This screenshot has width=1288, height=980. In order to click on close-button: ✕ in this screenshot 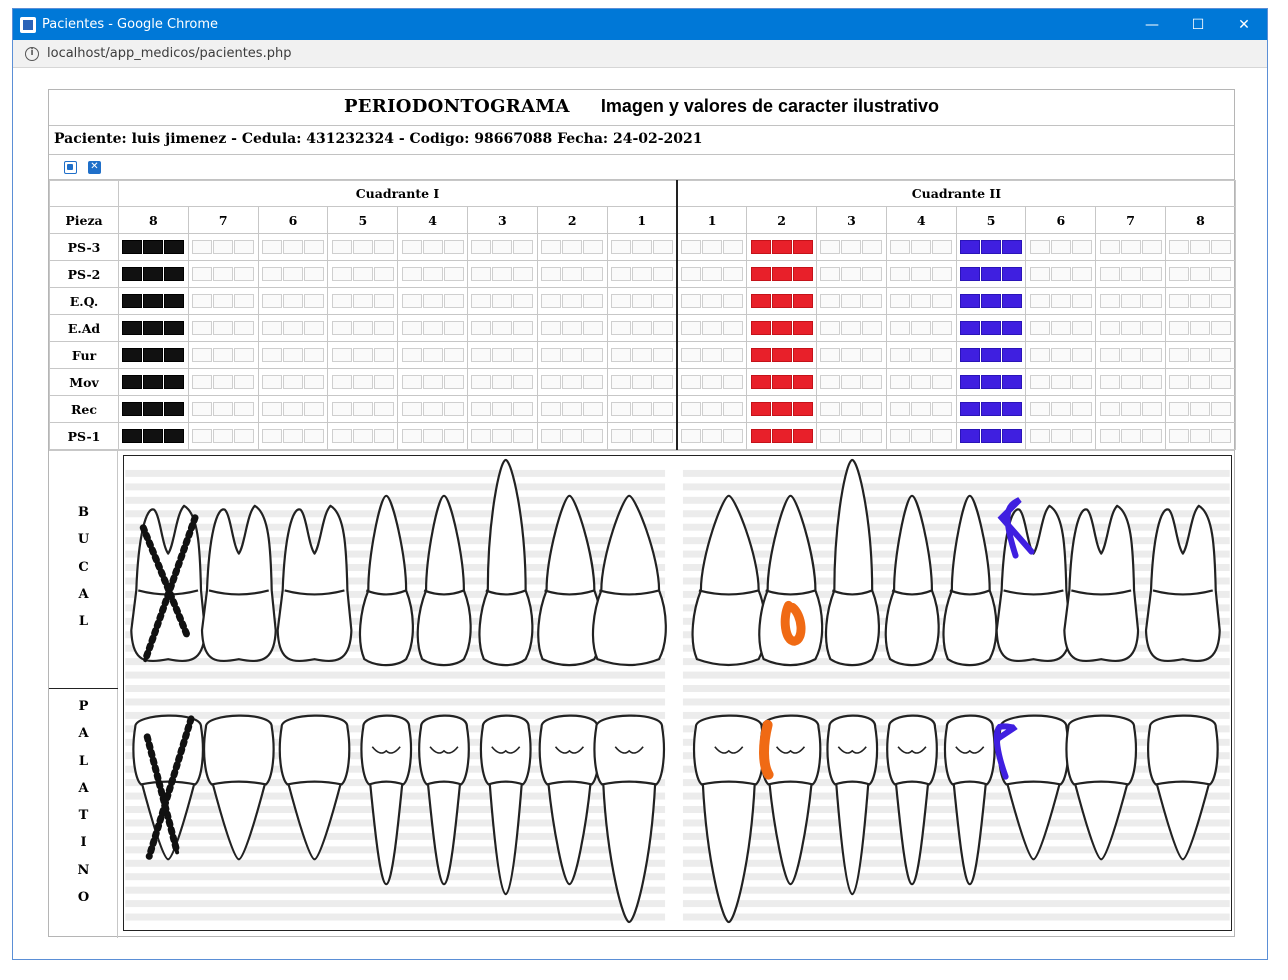, I will do `click(1244, 24)`.